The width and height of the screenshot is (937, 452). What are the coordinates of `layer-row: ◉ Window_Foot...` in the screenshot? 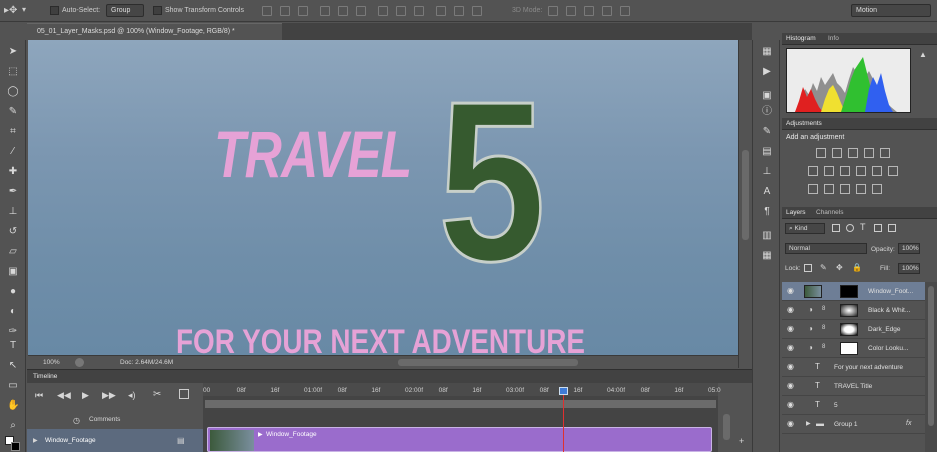 It's located at (853, 291).